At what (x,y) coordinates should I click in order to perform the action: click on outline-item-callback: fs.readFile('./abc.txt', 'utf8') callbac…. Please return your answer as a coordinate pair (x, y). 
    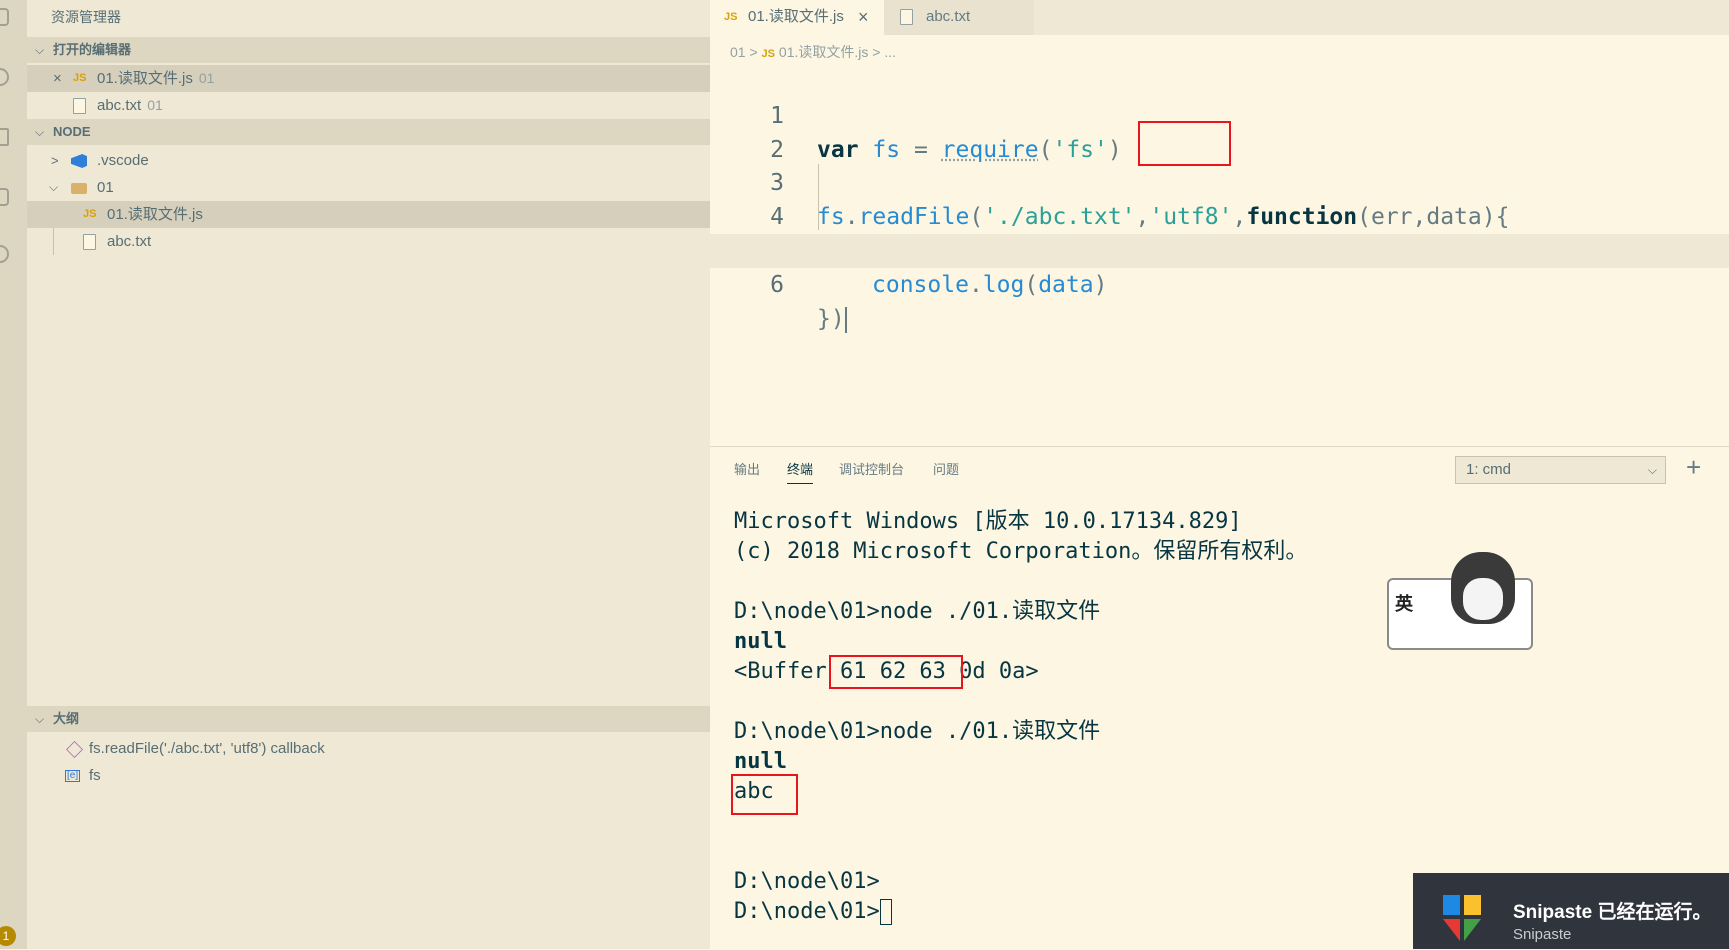
    Looking at the image, I should click on (368, 748).